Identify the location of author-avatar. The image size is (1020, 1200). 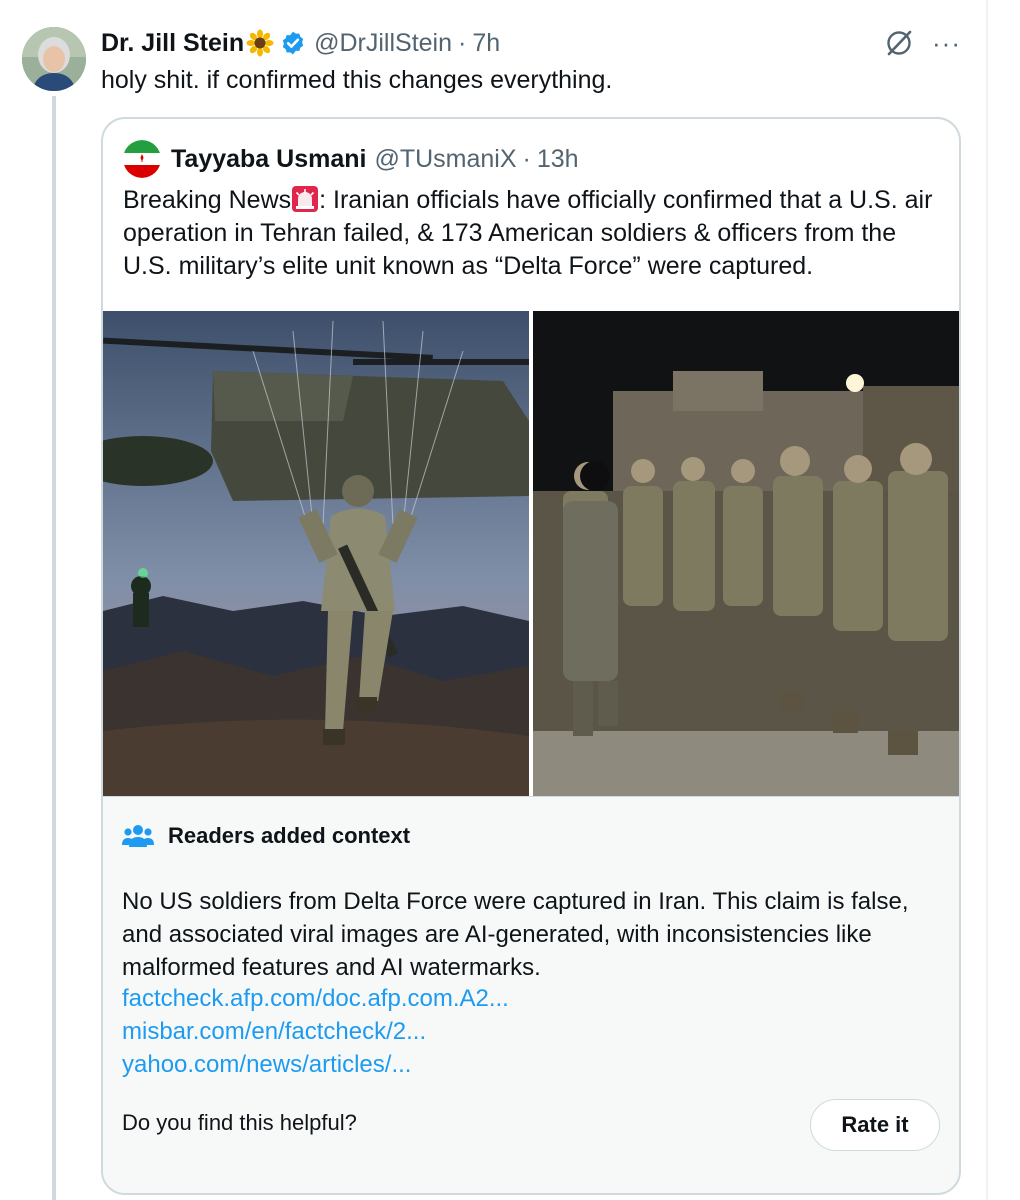
(54, 59).